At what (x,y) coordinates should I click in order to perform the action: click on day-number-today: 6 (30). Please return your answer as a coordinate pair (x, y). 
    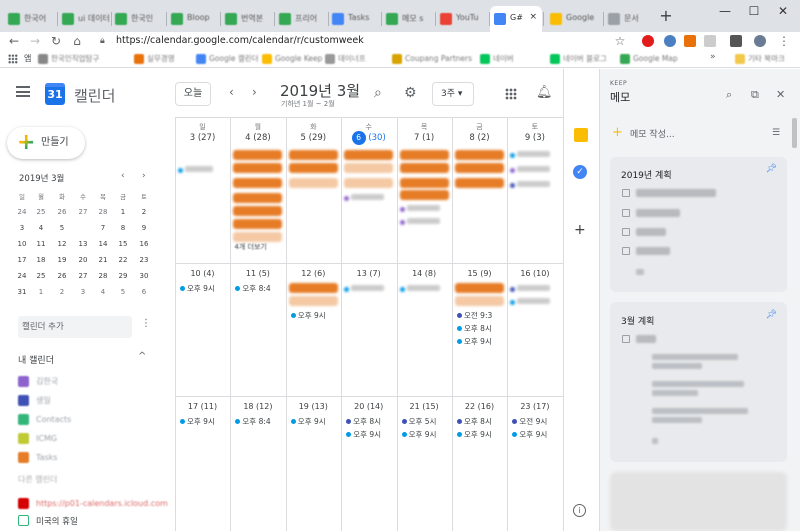
    Looking at the image, I should click on (368, 138).